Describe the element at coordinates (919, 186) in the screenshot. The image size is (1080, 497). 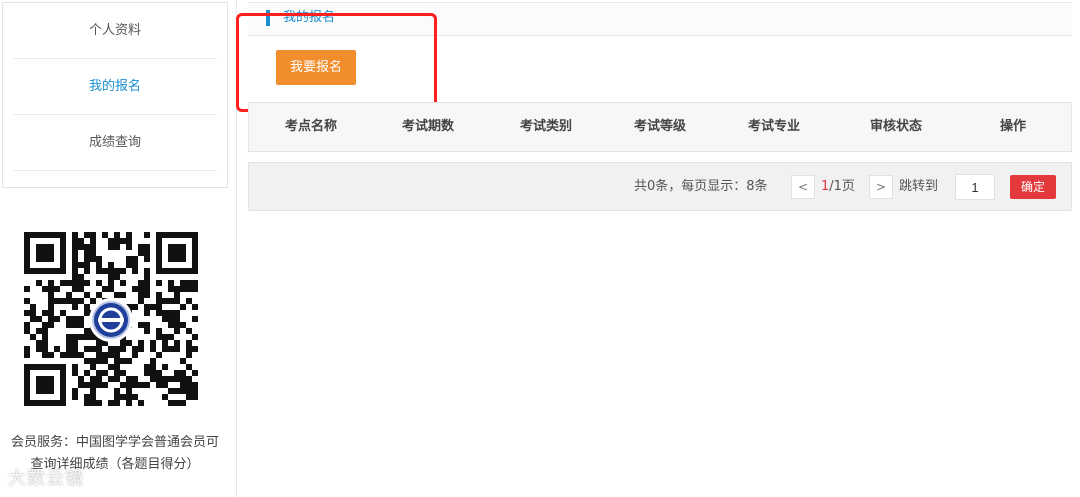
I see `goto-page-label: 跳转到` at that location.